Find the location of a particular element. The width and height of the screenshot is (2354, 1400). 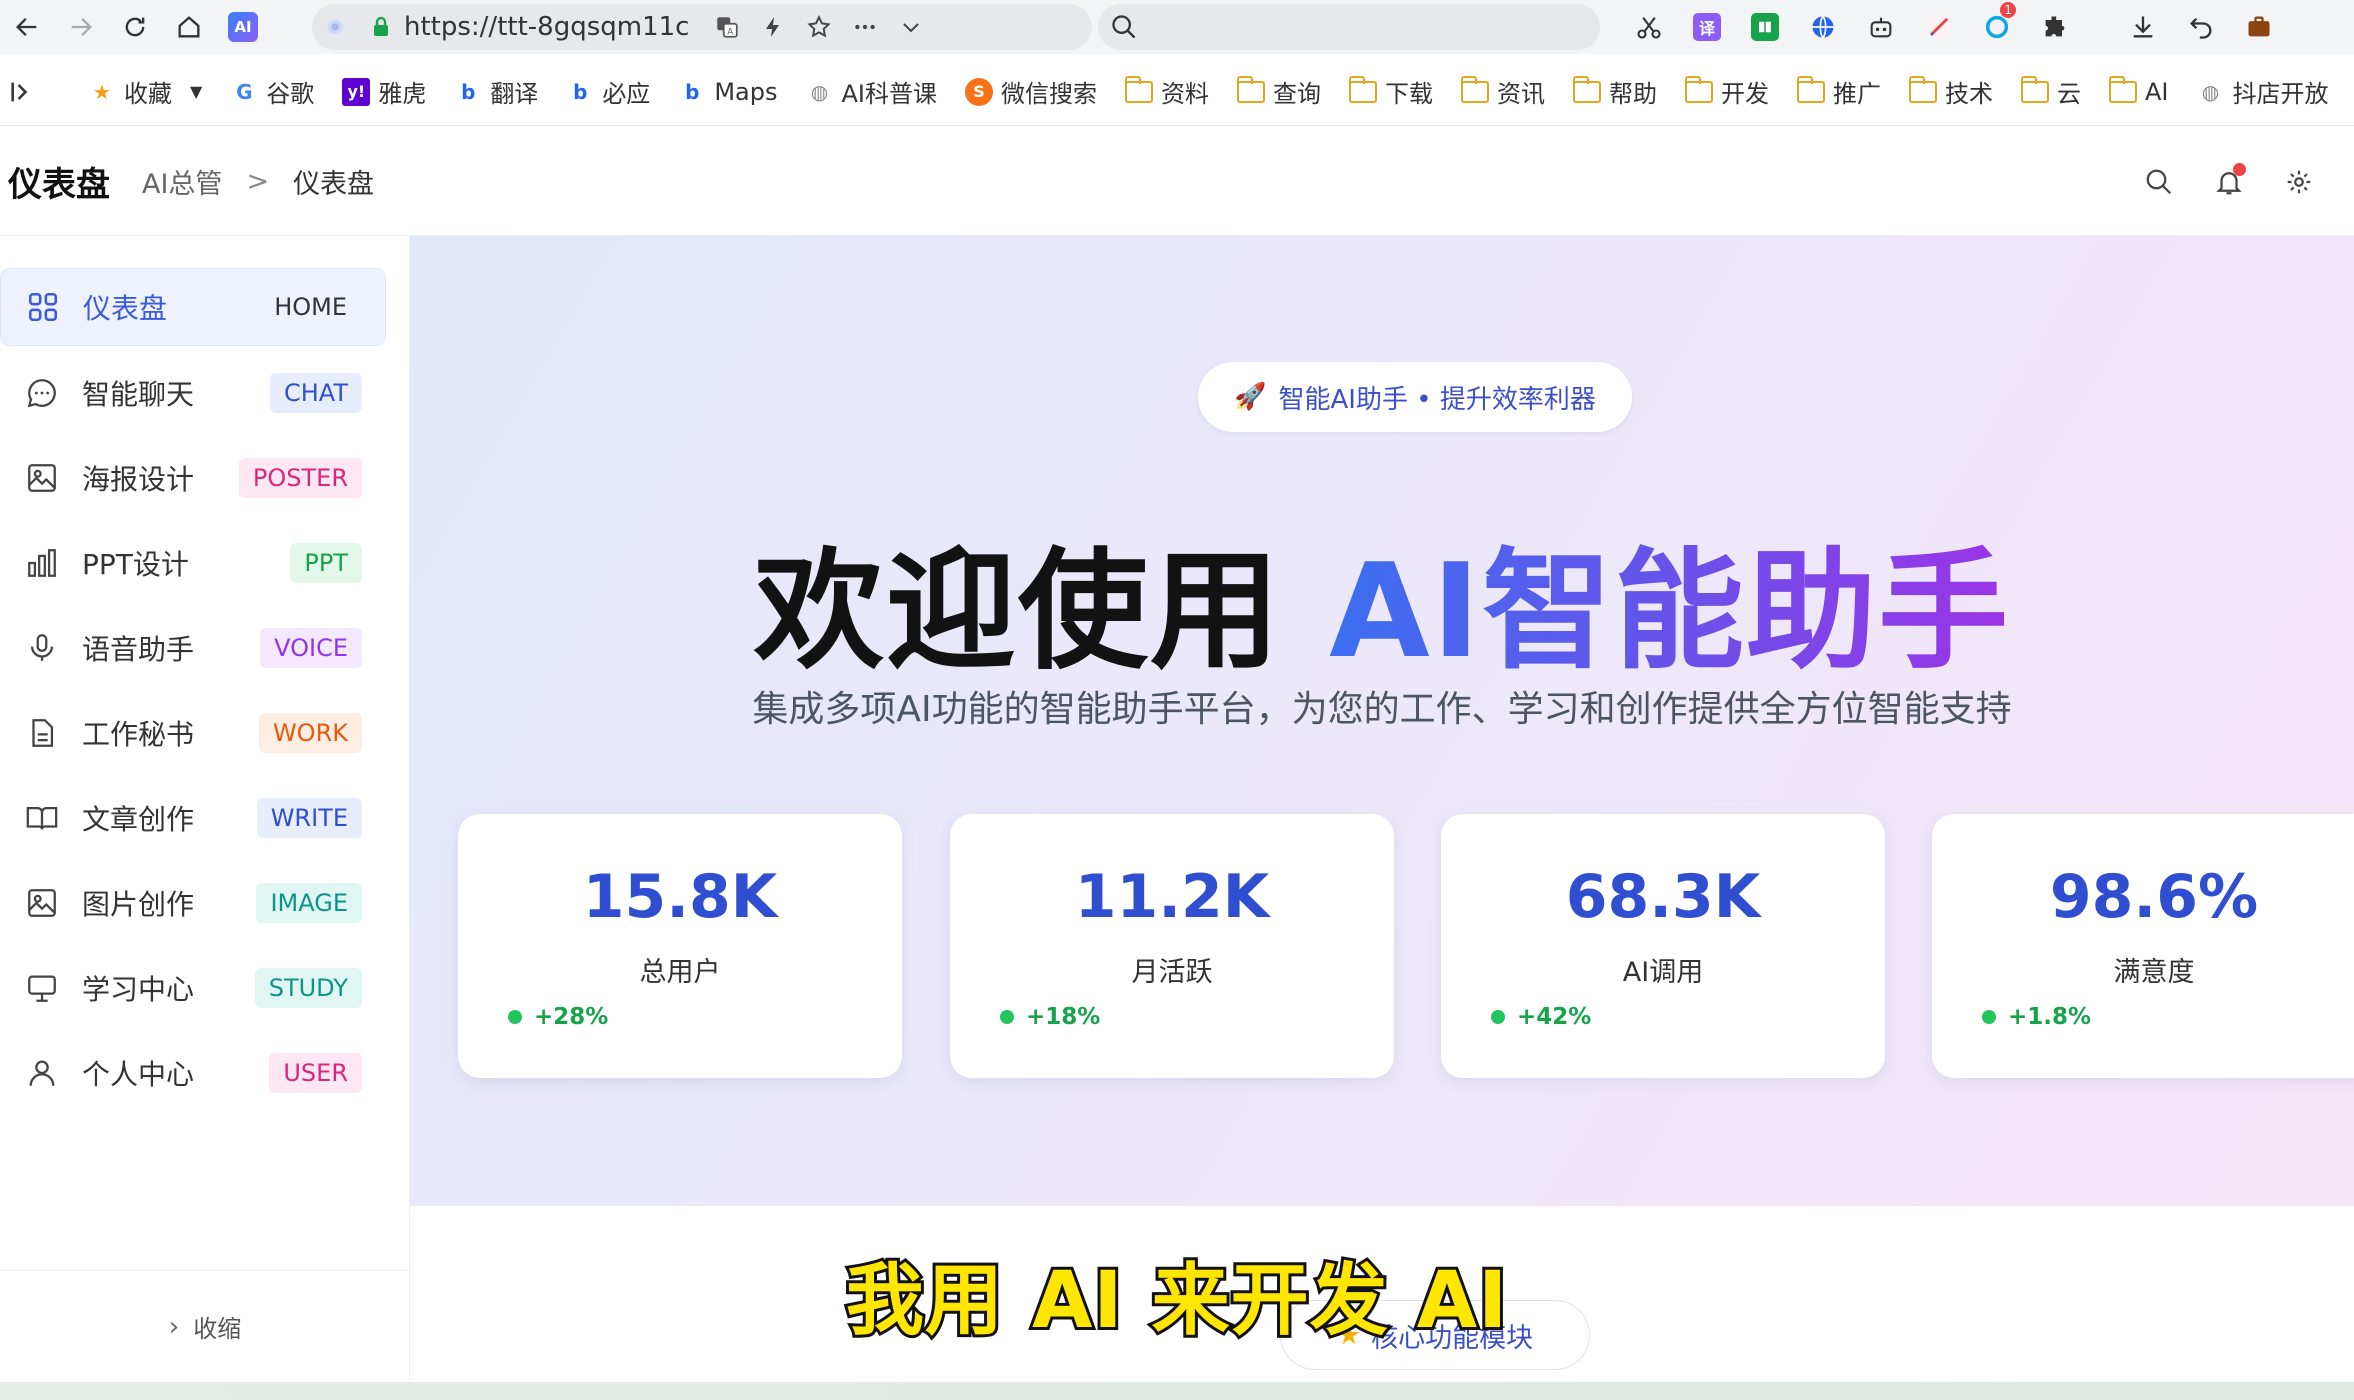

globe-icon: ◍ is located at coordinates (819, 91).